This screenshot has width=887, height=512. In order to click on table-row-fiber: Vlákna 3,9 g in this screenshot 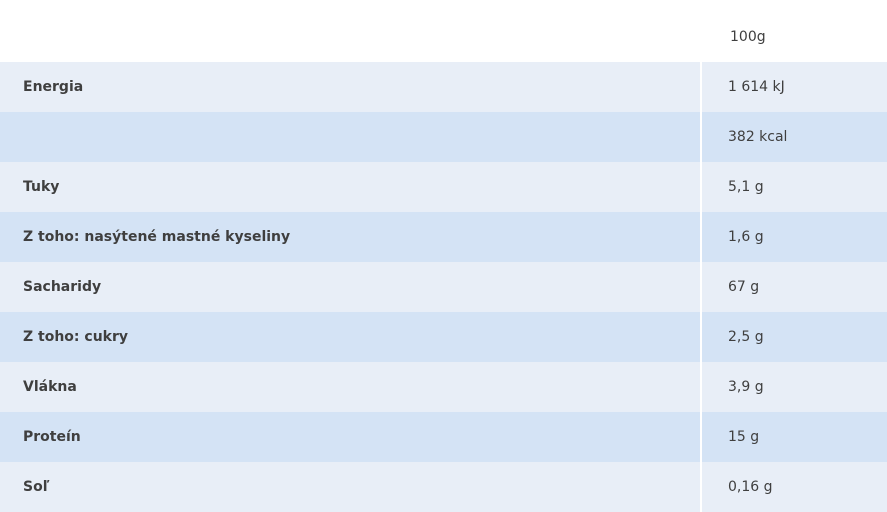, I will do `click(443, 387)`.